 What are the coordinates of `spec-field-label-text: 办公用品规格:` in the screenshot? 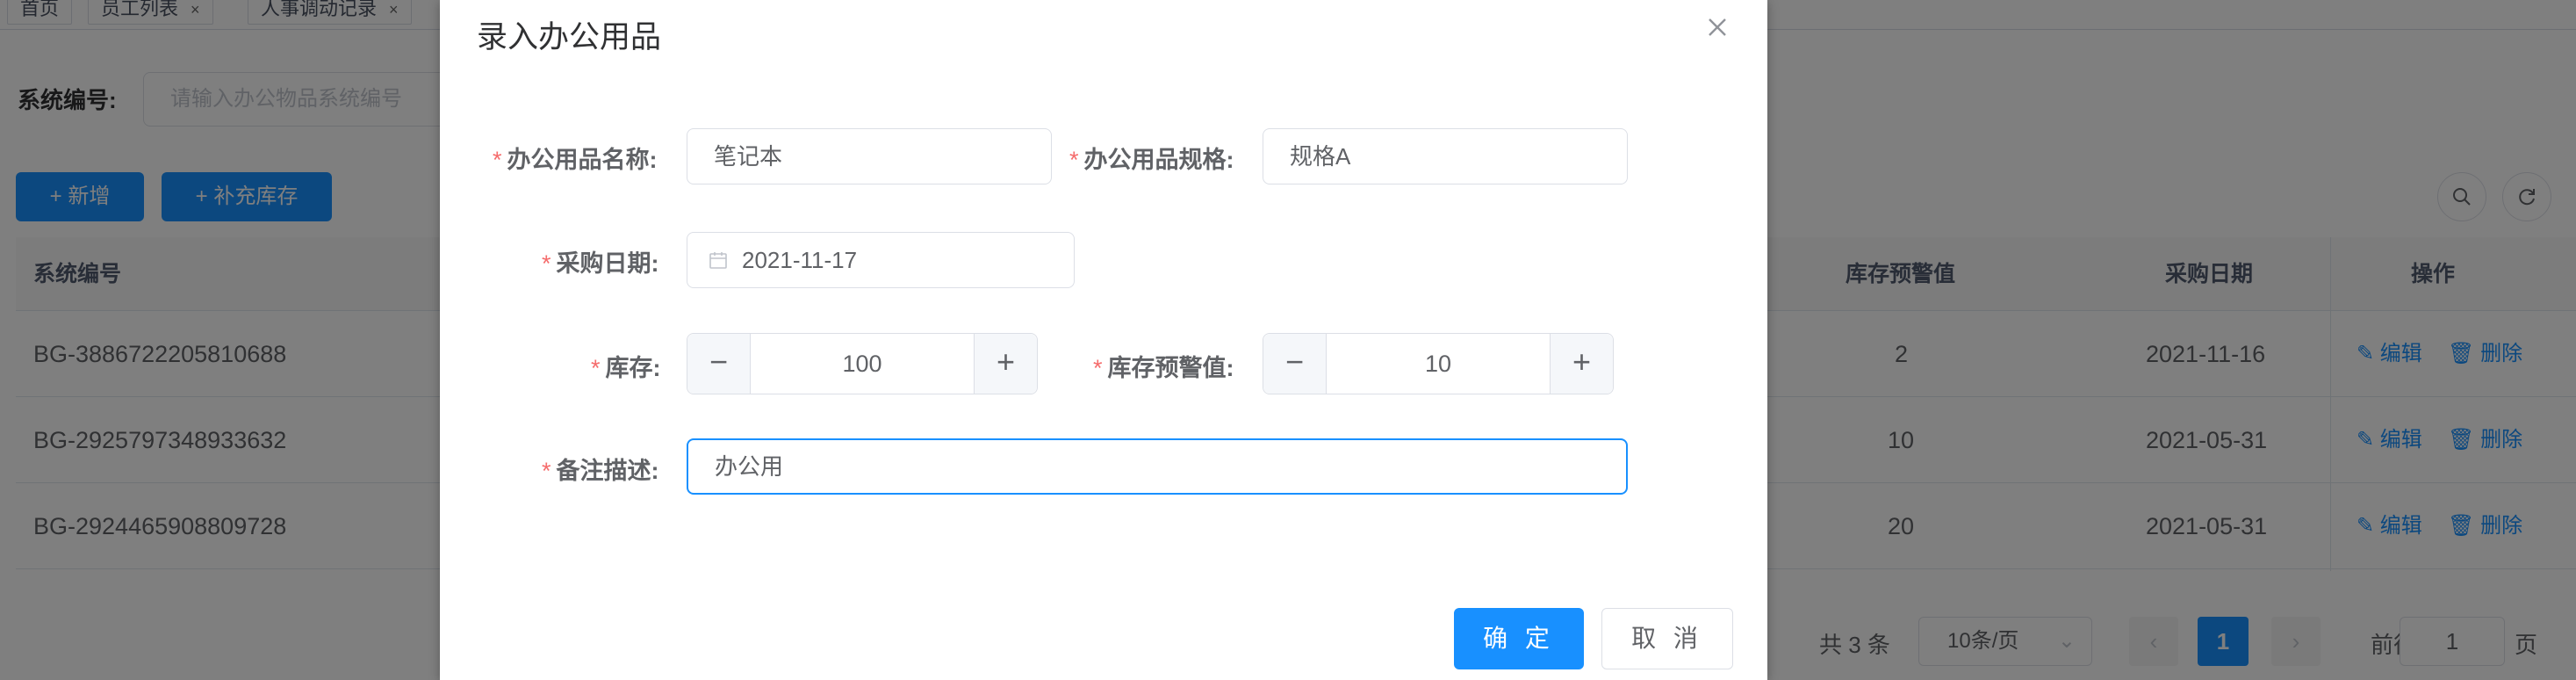 It's located at (1158, 160).